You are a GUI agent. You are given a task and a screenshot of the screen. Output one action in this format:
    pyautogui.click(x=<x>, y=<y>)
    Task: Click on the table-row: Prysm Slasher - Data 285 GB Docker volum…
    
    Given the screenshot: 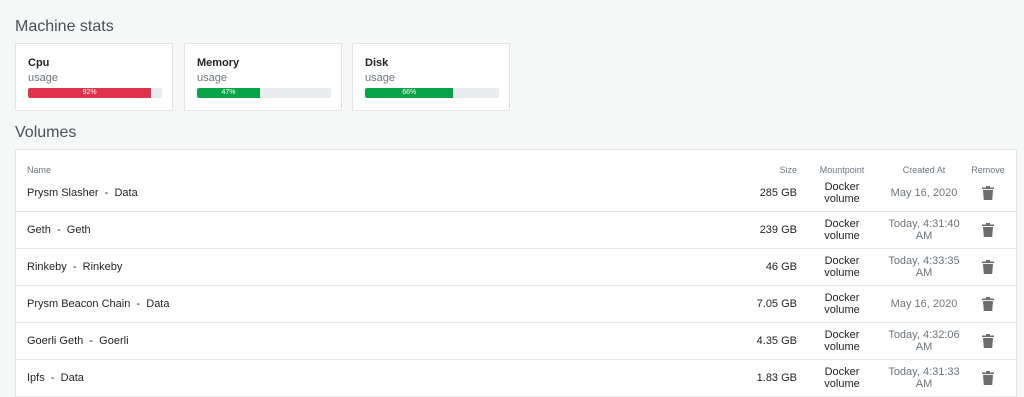 What is the action you would take?
    pyautogui.click(x=516, y=193)
    